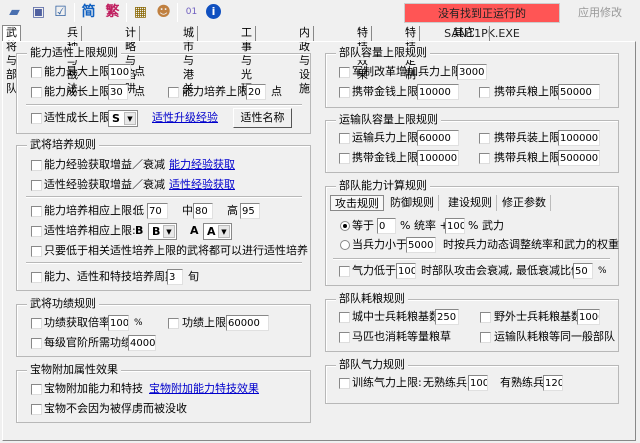  Describe the element at coordinates (412, 203) in the screenshot. I see `subtab-defense: 防御规则` at that location.